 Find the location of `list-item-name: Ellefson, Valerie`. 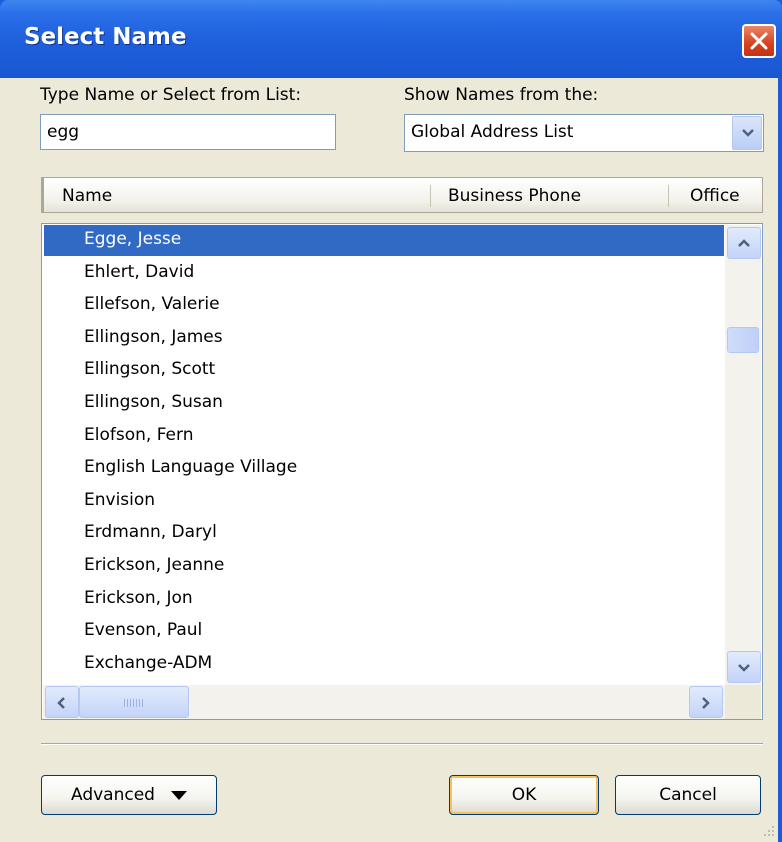

list-item-name: Ellefson, Valerie is located at coordinates (152, 304).